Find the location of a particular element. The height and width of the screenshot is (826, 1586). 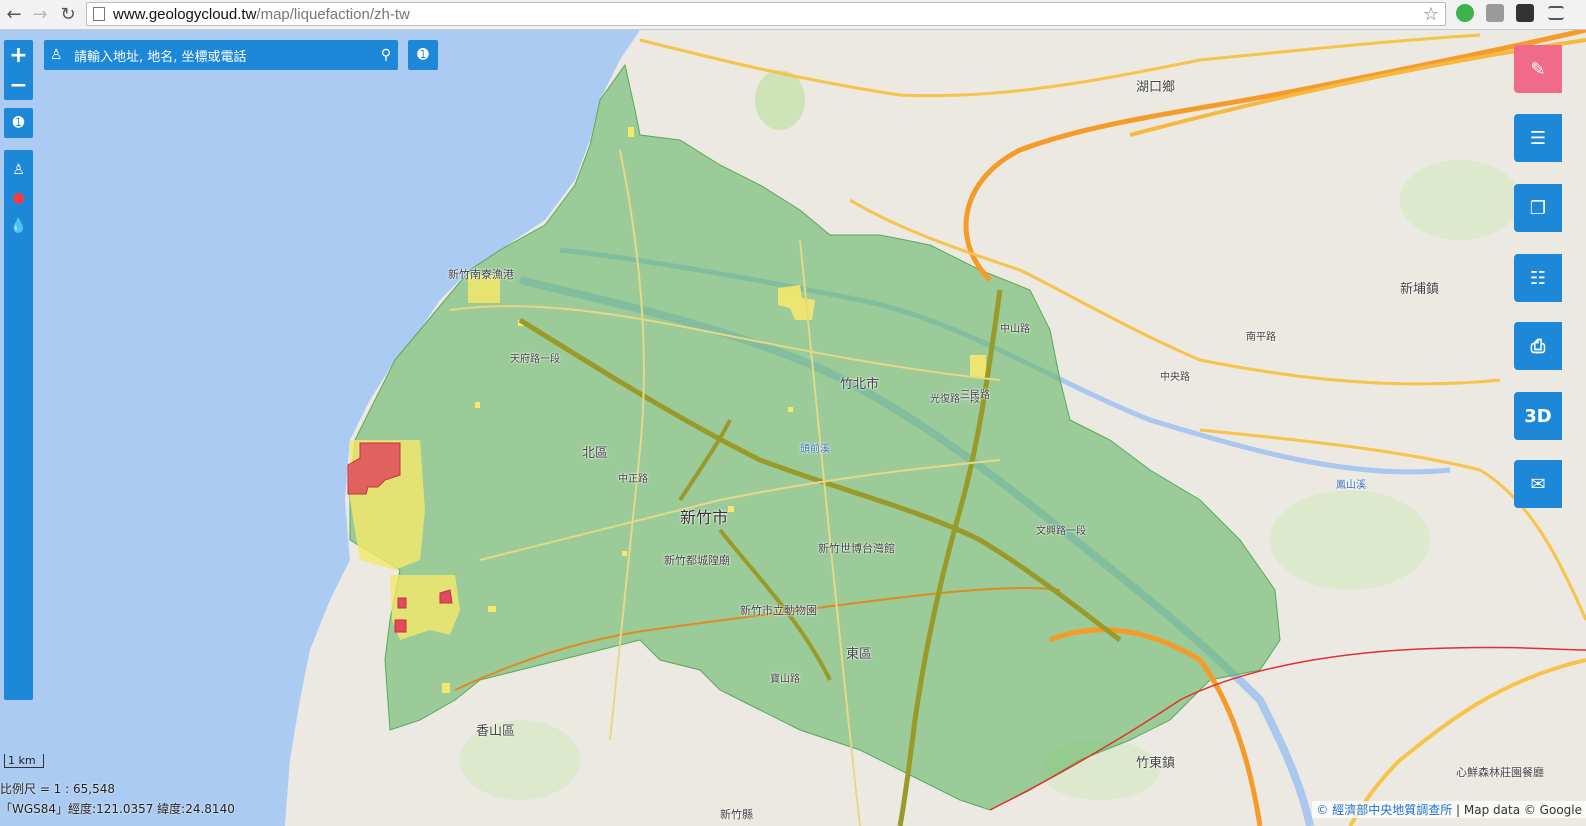

label-dongqu: 東區 is located at coordinates (859, 654).